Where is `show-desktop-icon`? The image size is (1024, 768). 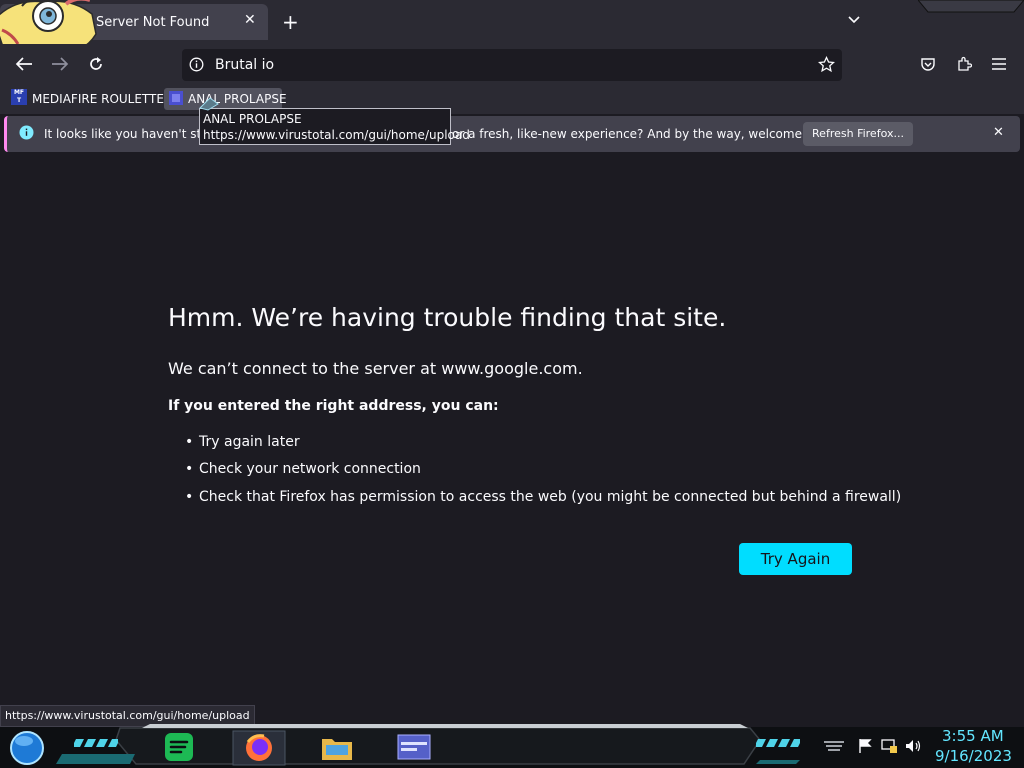
show-desktop-icon is located at coordinates (834, 747).